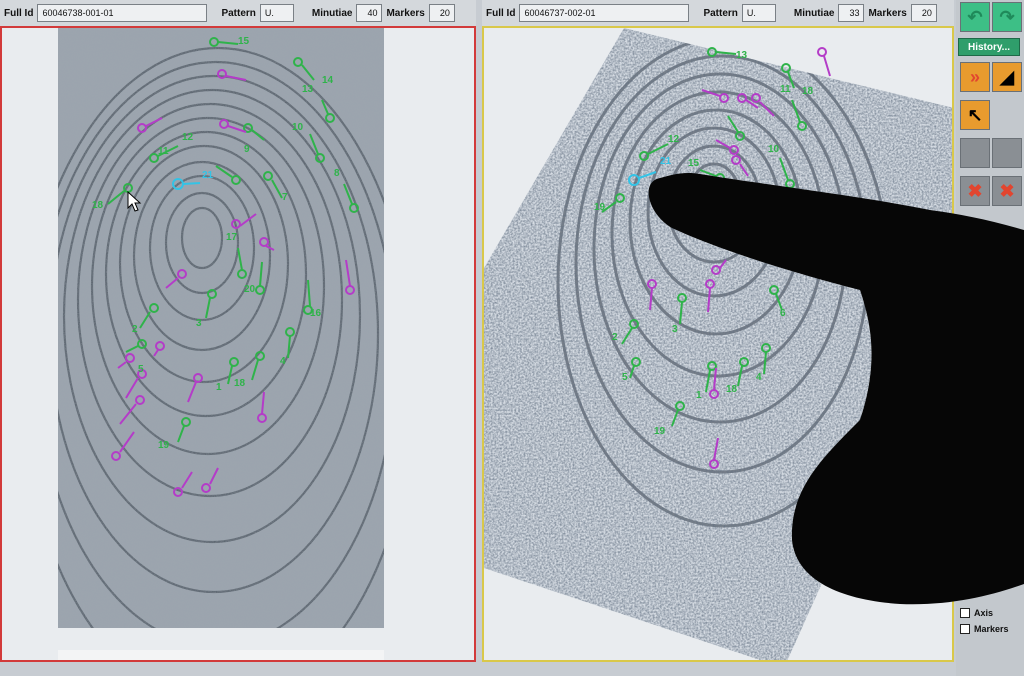 The image size is (1024, 676). I want to click on left-marker-label: 4, so click(283, 361).